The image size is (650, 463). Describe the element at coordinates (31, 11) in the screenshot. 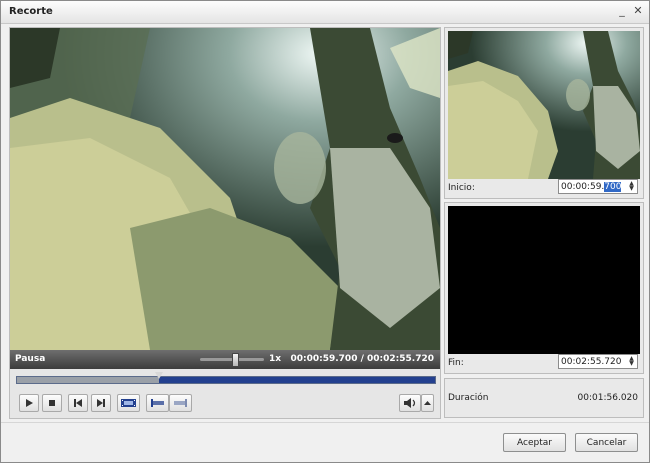

I see `window-title: Recorte` at that location.